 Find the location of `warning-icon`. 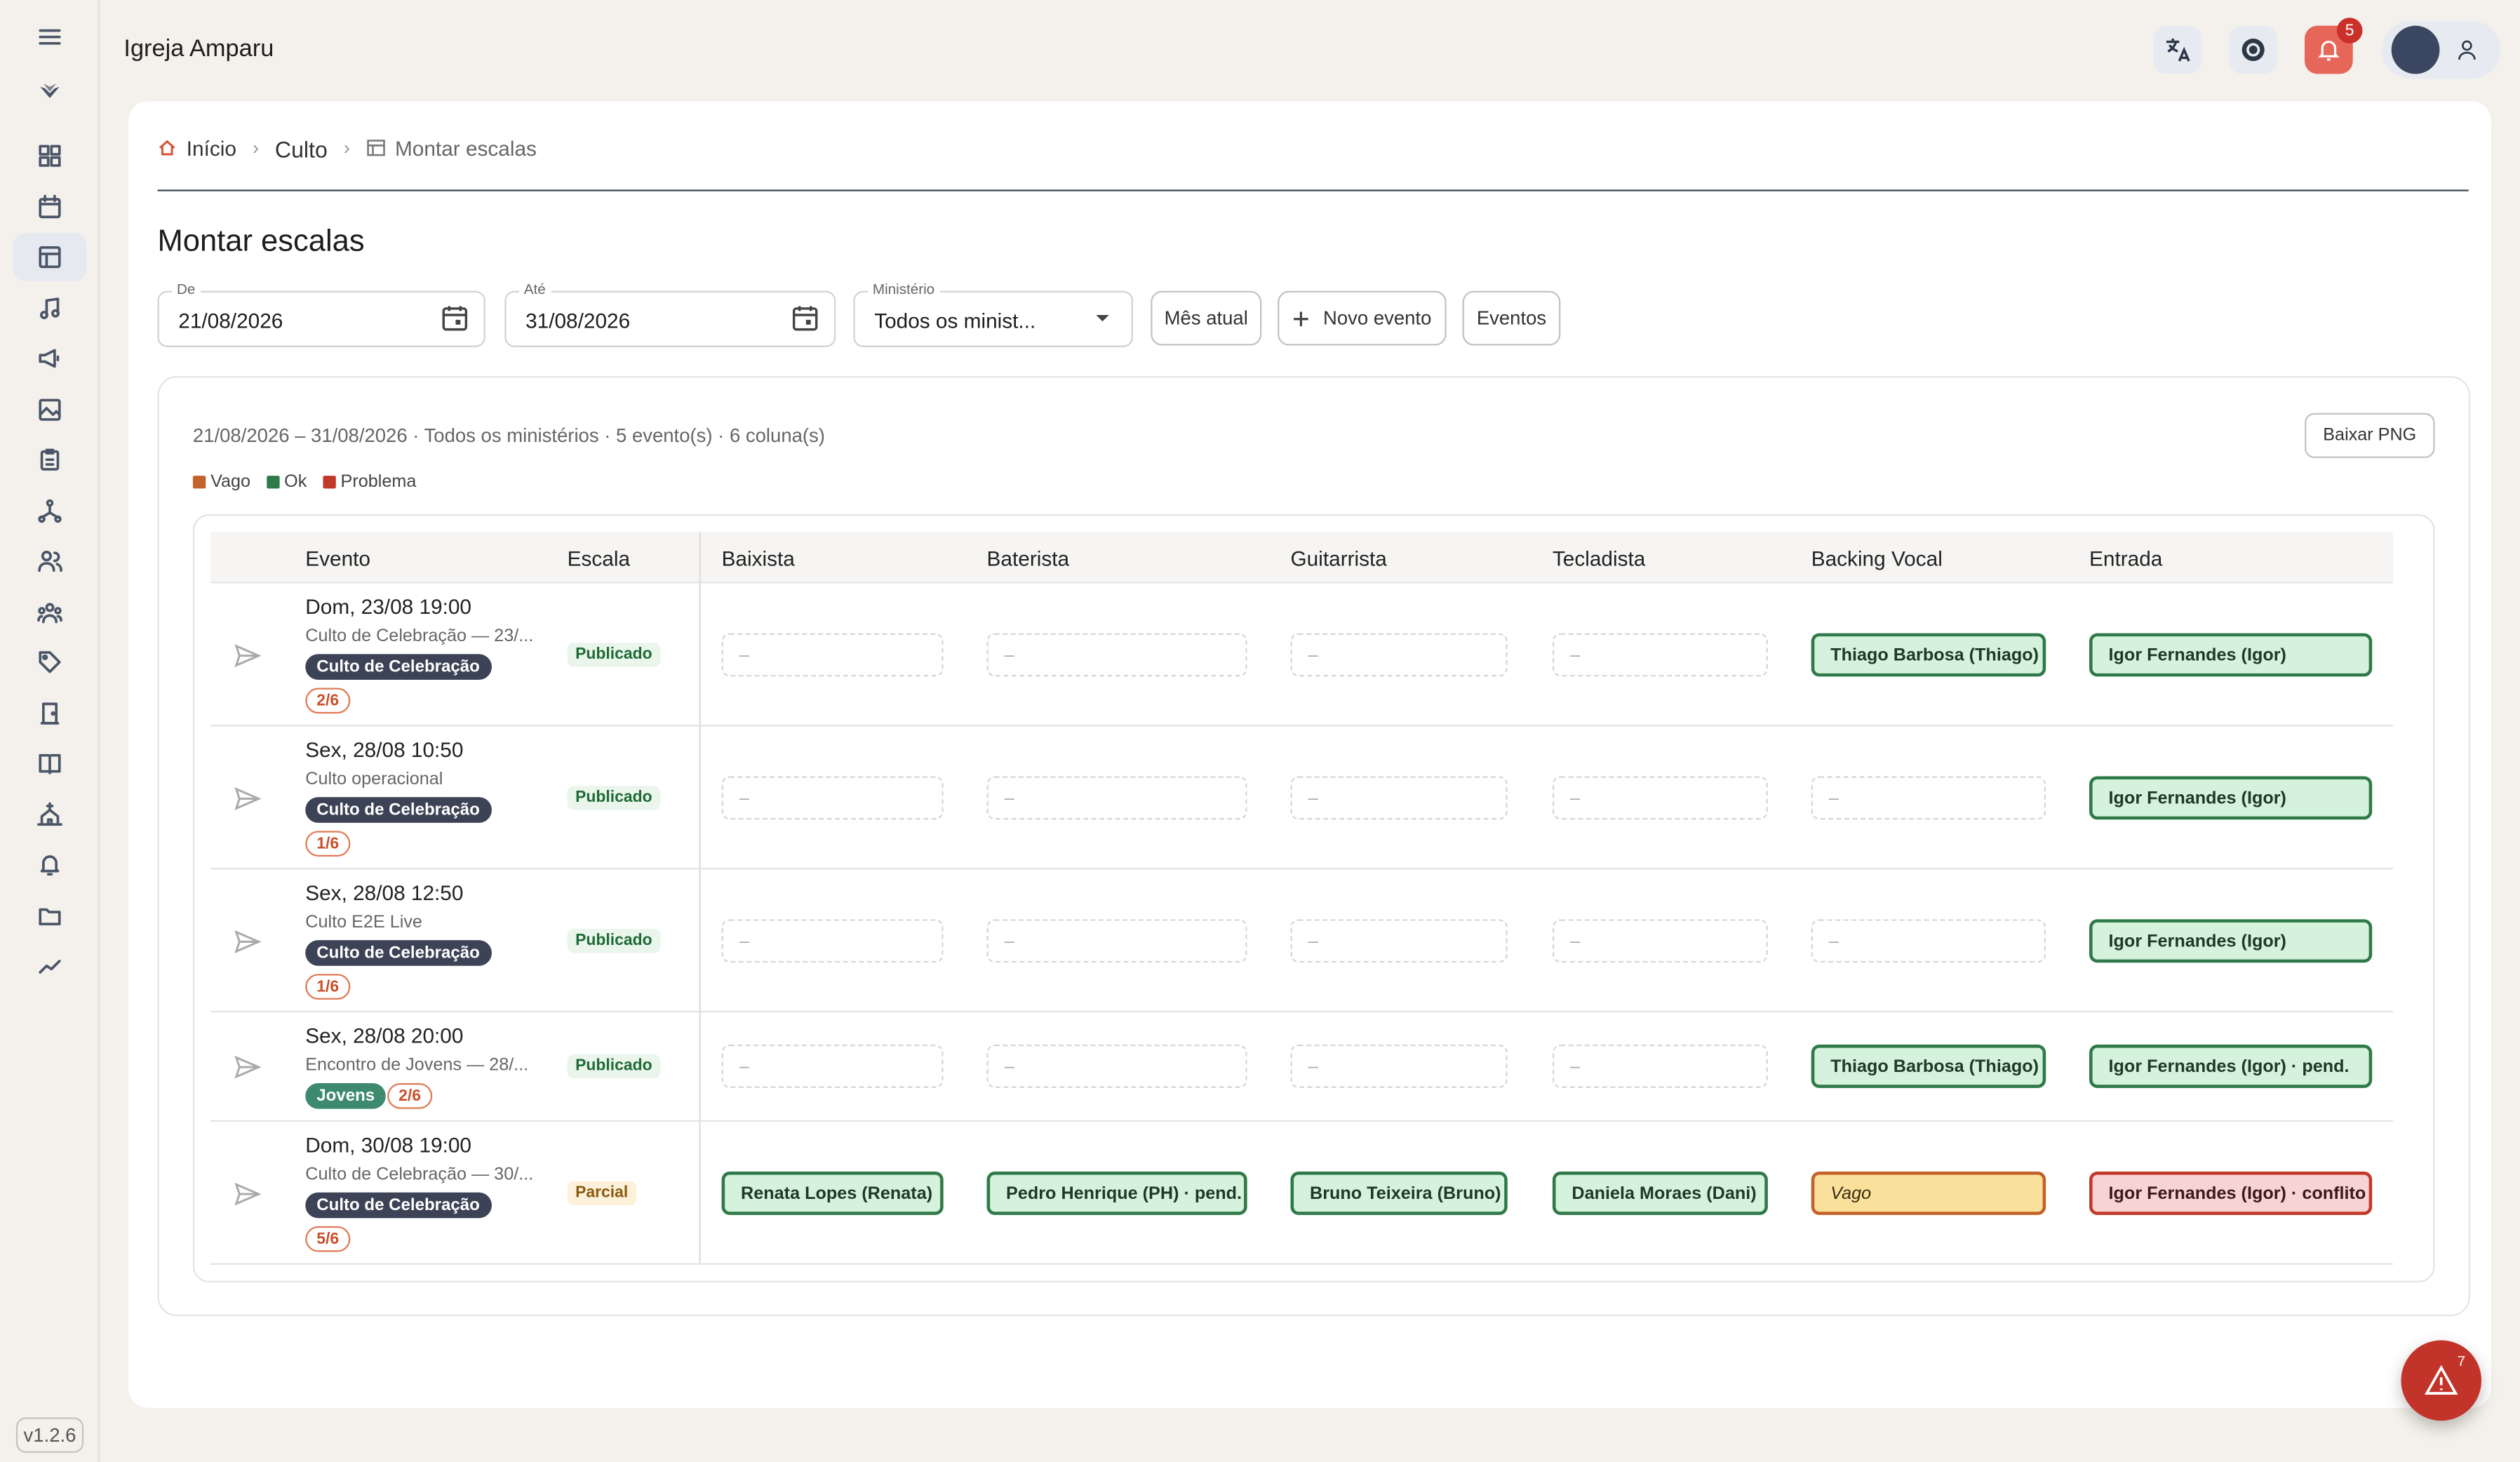

warning-icon is located at coordinates (2441, 1380).